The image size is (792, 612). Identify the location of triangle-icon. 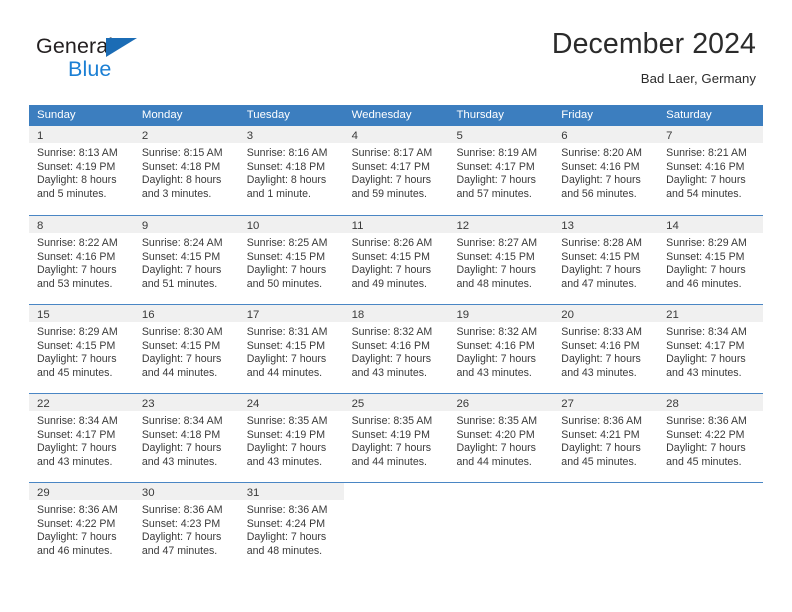
(121, 47).